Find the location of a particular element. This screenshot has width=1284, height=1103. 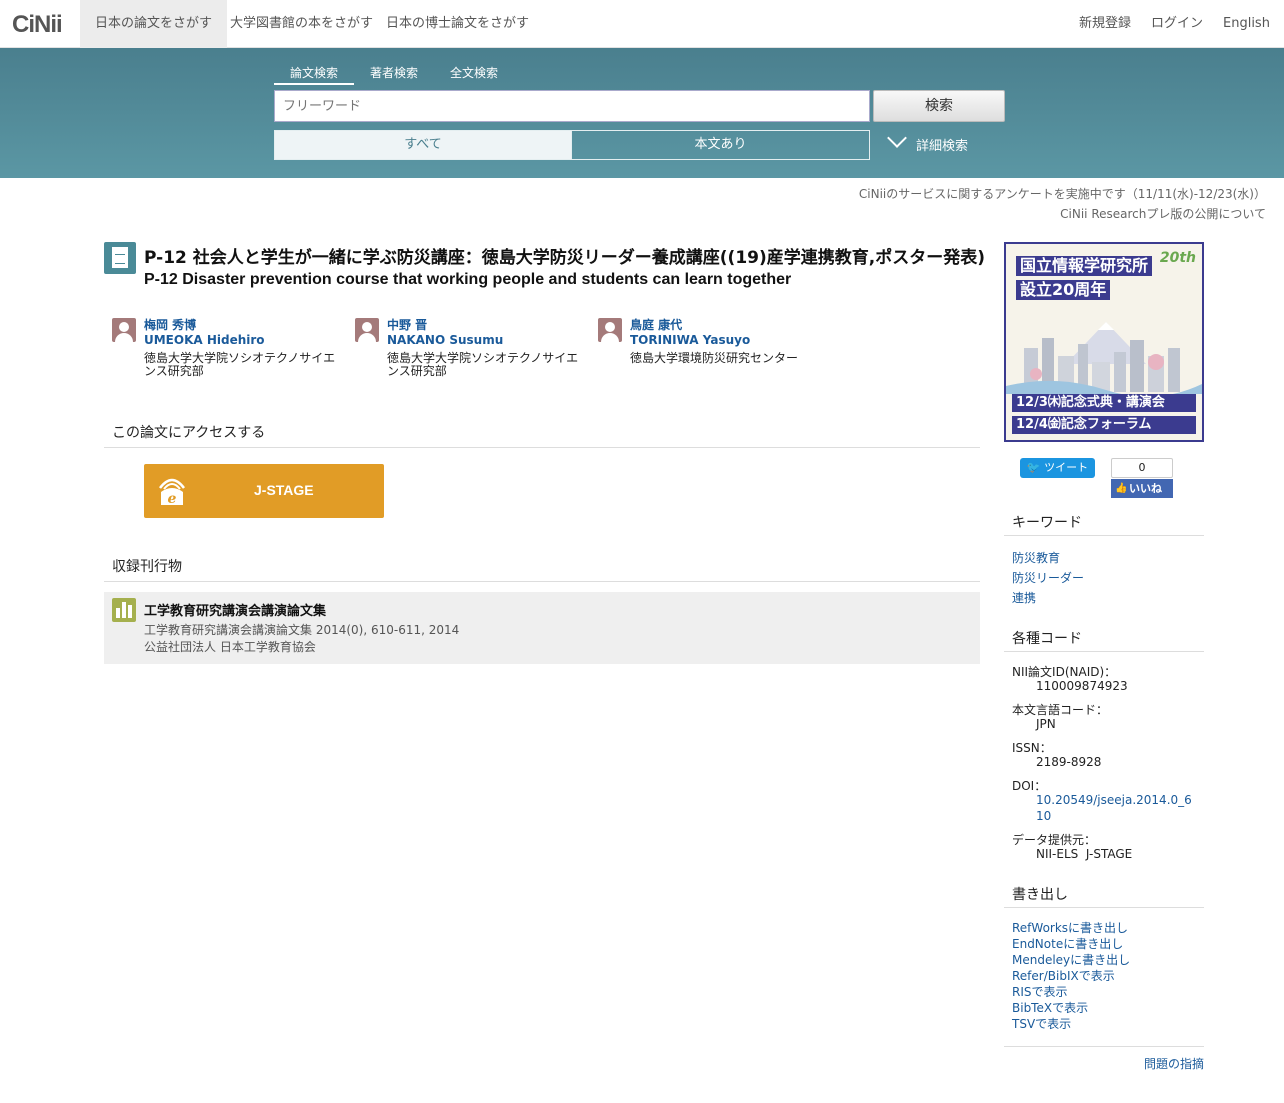

journal-publisher: 公益社団法人 日本工学教育協会 is located at coordinates (230, 647).